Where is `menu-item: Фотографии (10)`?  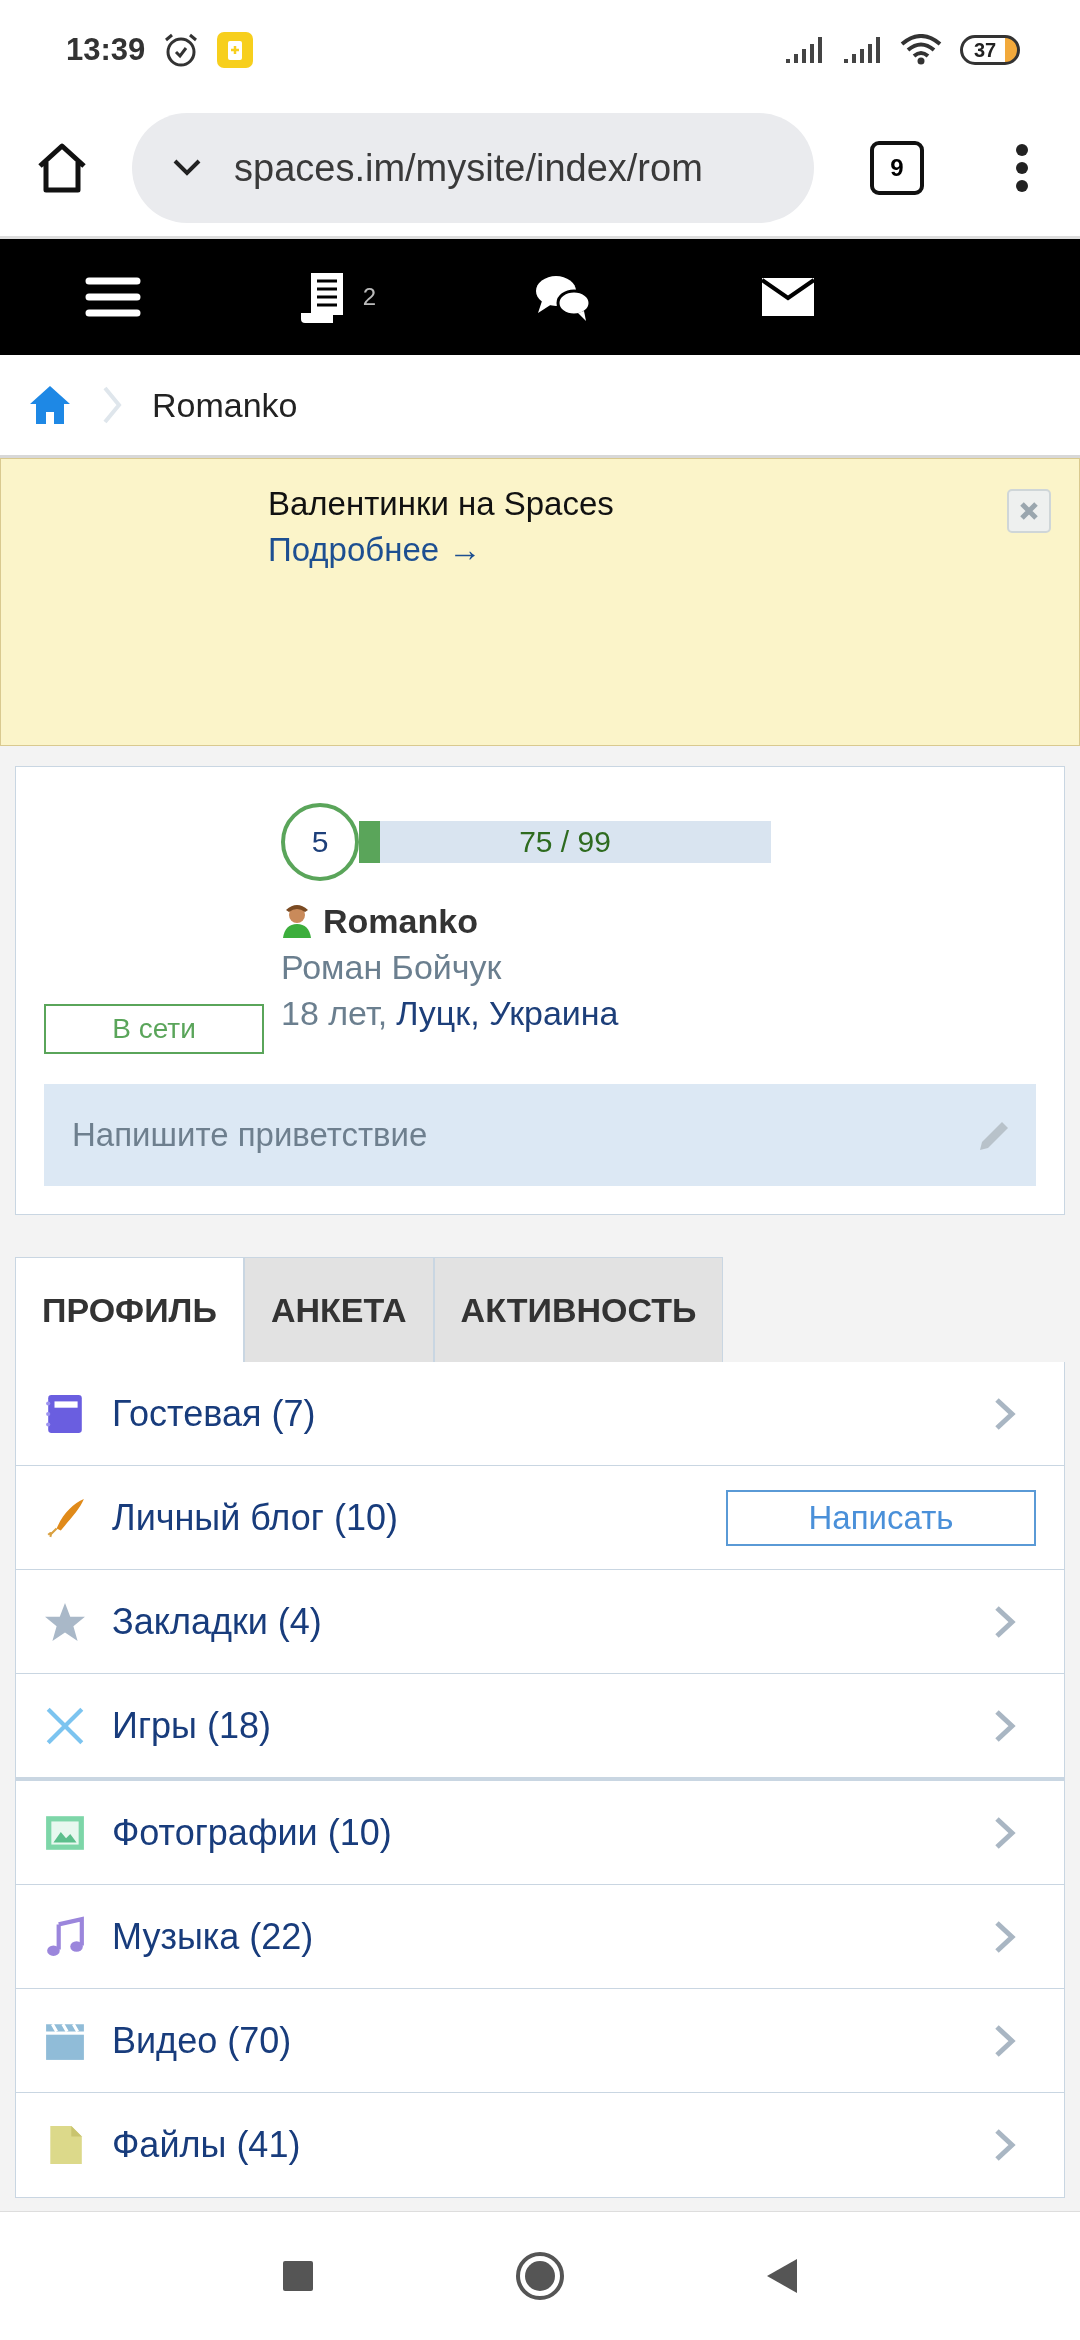
menu-item: Фотографии (10) is located at coordinates (540, 1832).